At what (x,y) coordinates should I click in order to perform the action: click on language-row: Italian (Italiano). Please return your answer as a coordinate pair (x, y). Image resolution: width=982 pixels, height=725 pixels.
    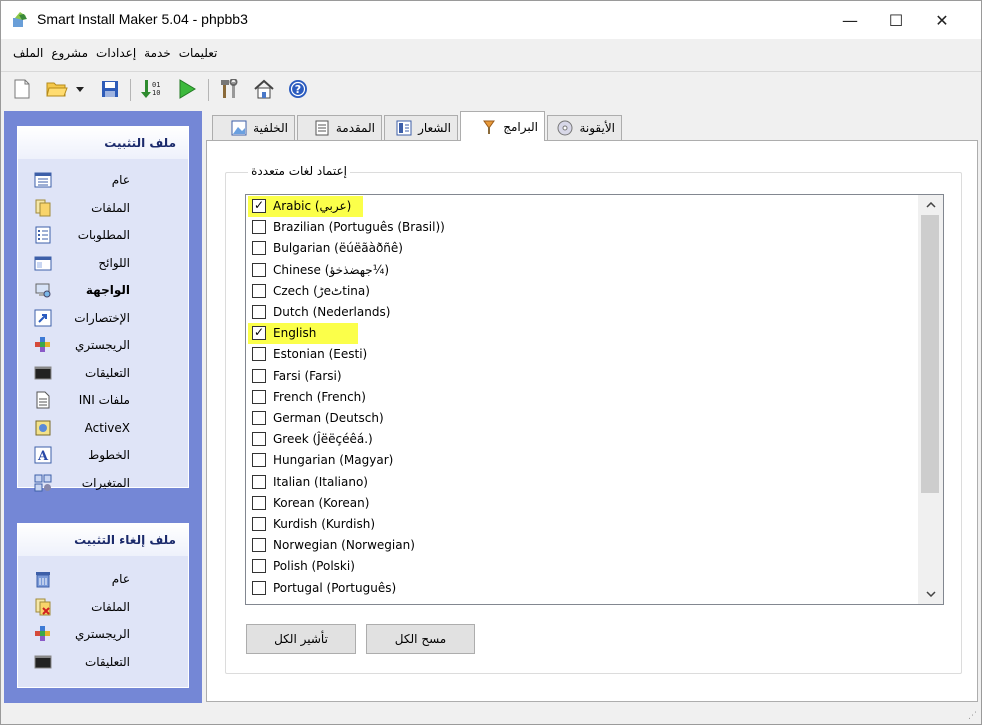
    Looking at the image, I should click on (582, 482).